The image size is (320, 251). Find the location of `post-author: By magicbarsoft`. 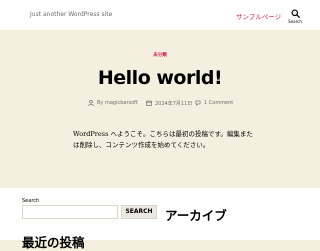

post-author: By magicbarsoft is located at coordinates (113, 103).